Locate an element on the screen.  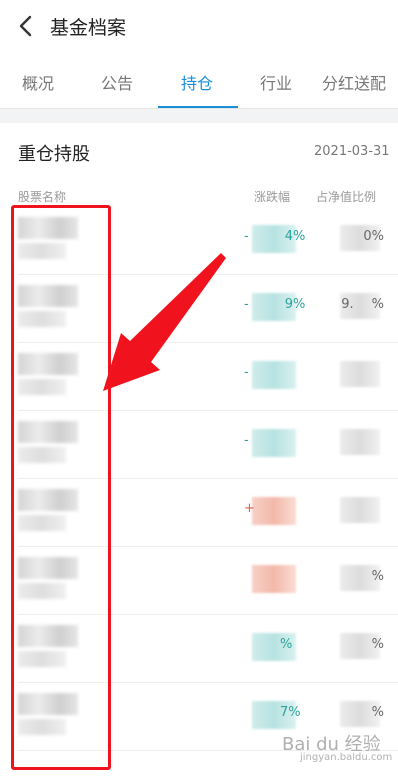
tab-bar: 概况 公告 持仓 行业 分红送配 is located at coordinates (199, 81).